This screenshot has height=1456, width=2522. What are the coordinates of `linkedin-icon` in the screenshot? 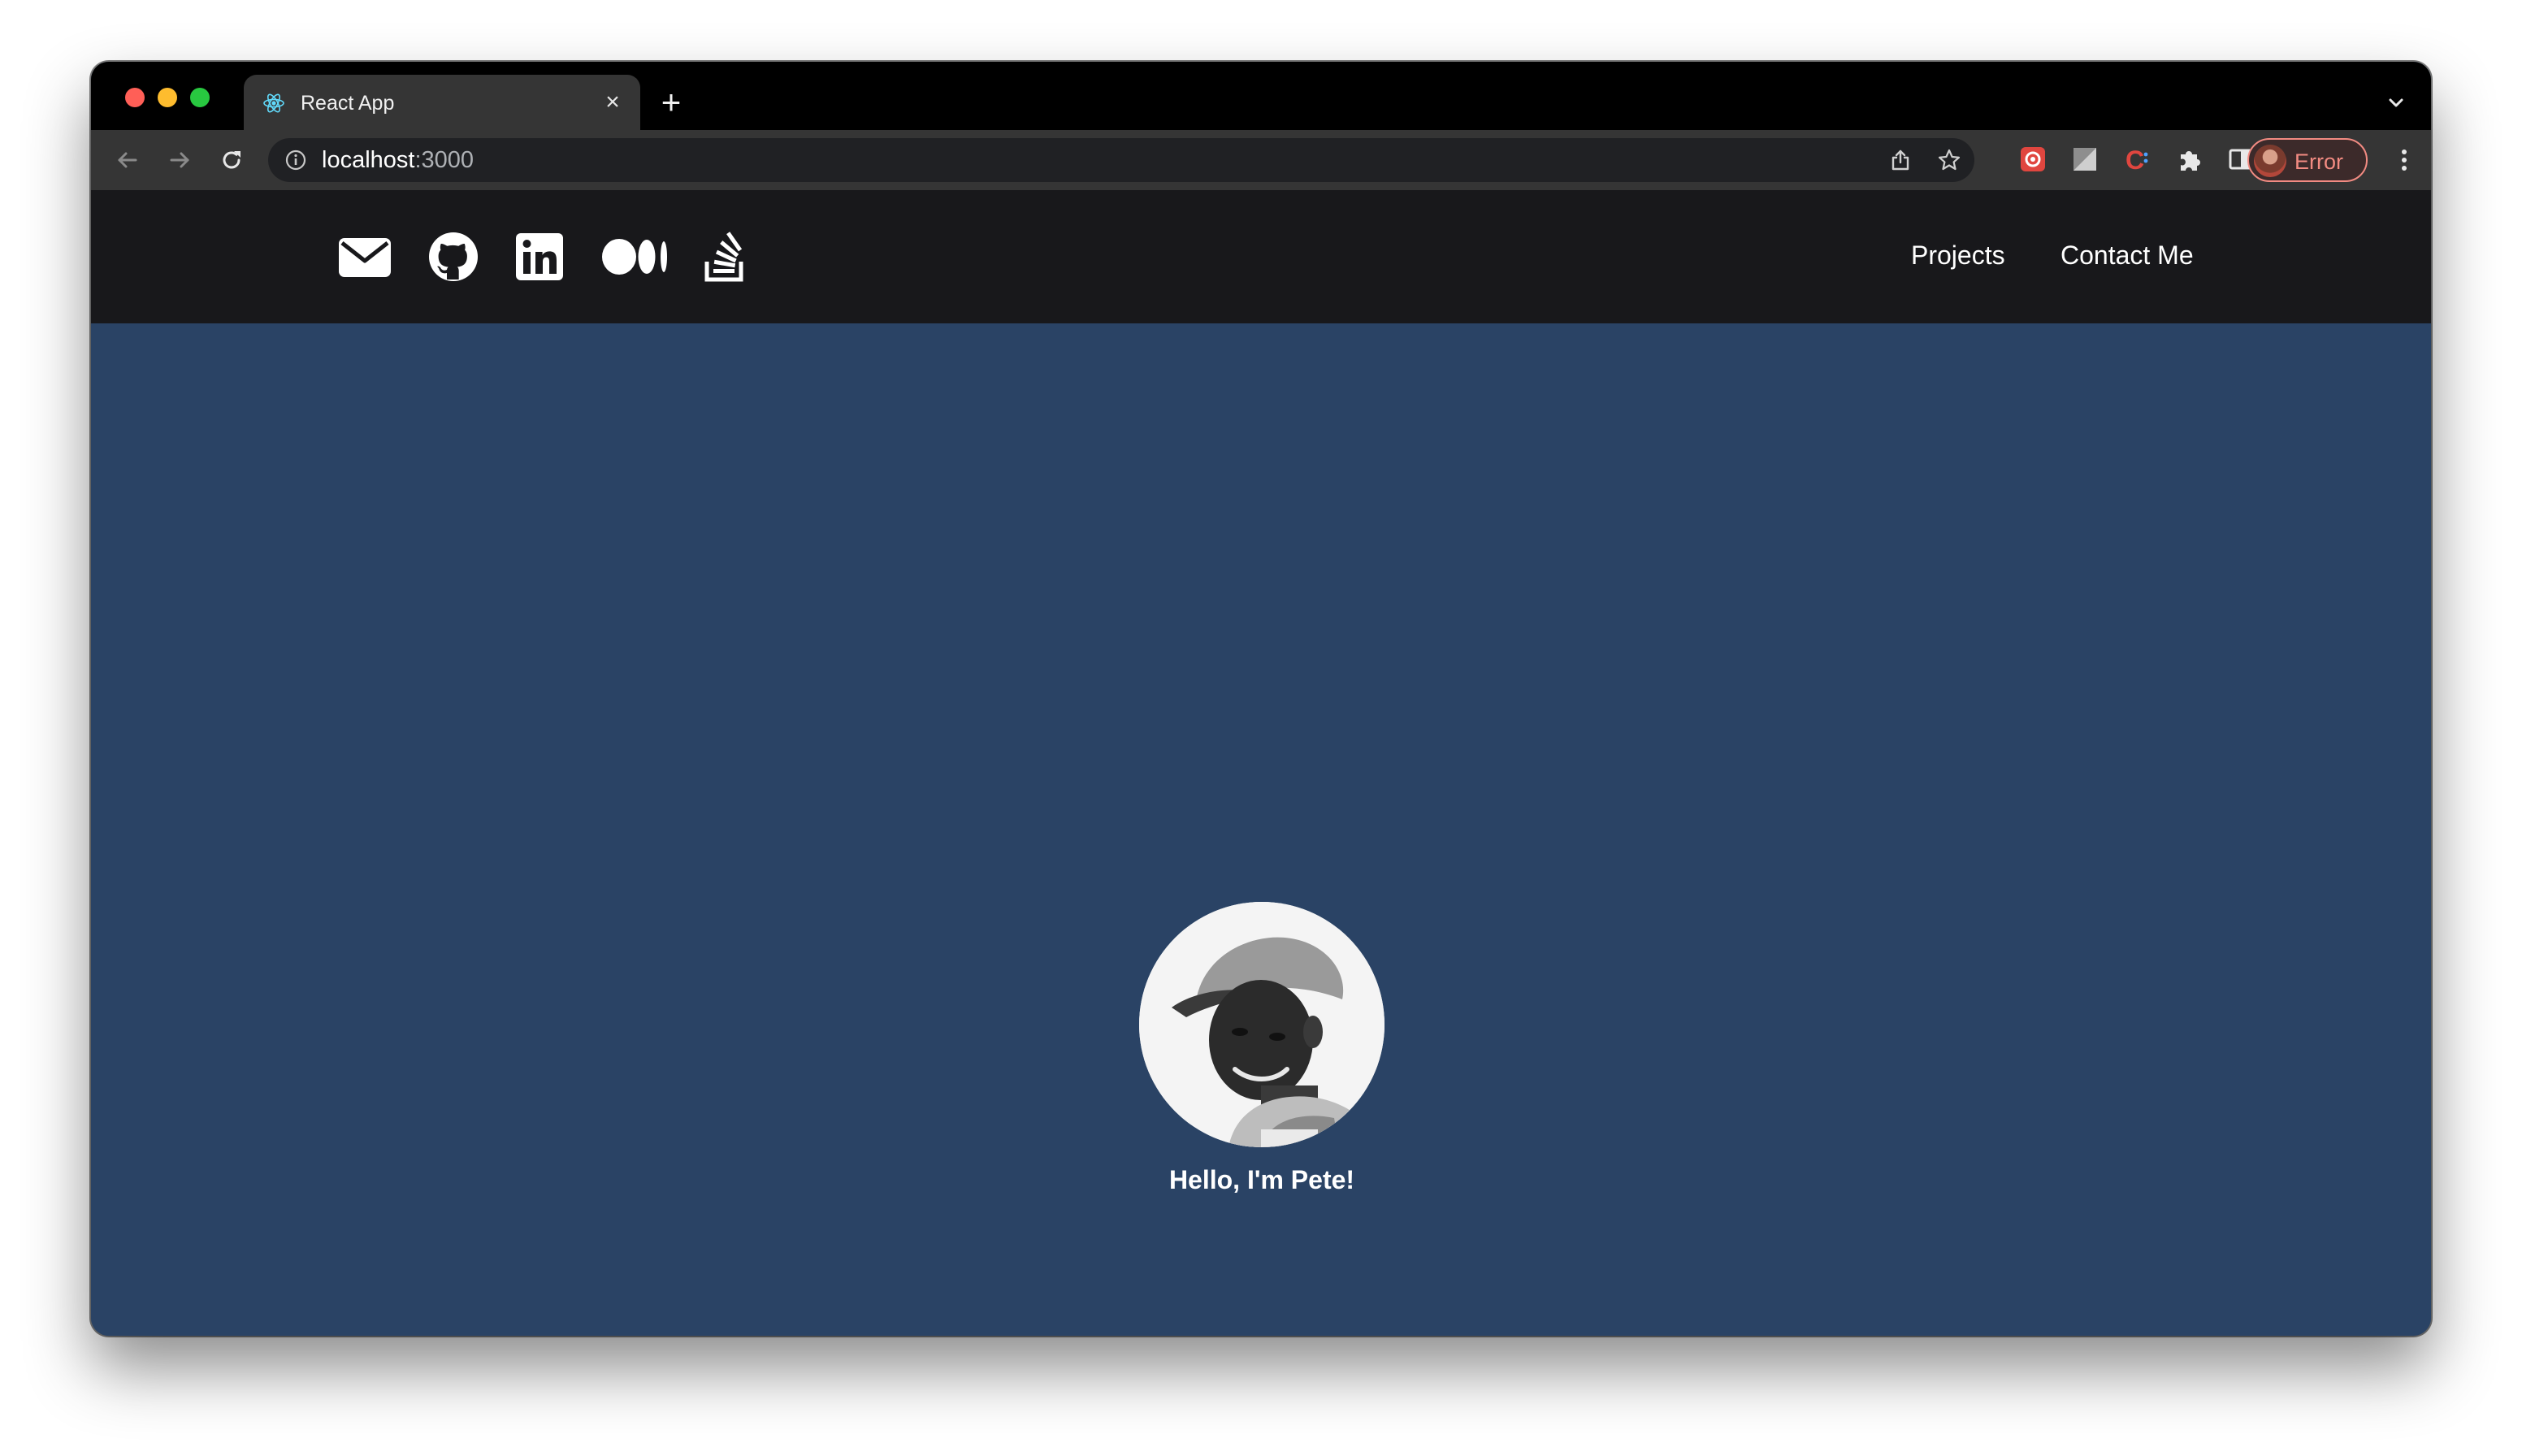 It's located at (539, 257).